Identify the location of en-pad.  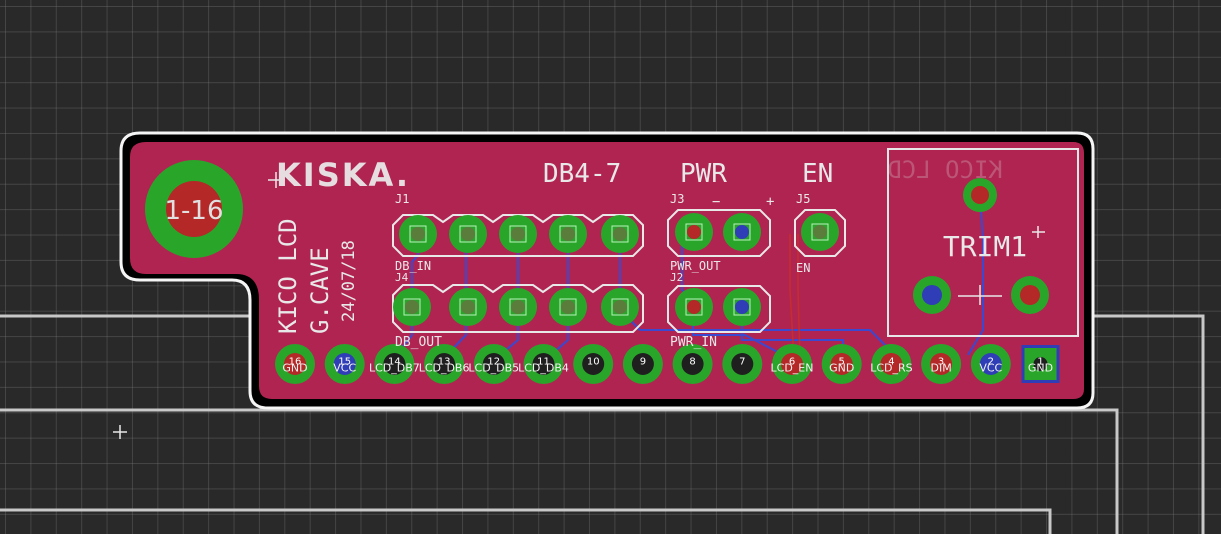
(820, 232).